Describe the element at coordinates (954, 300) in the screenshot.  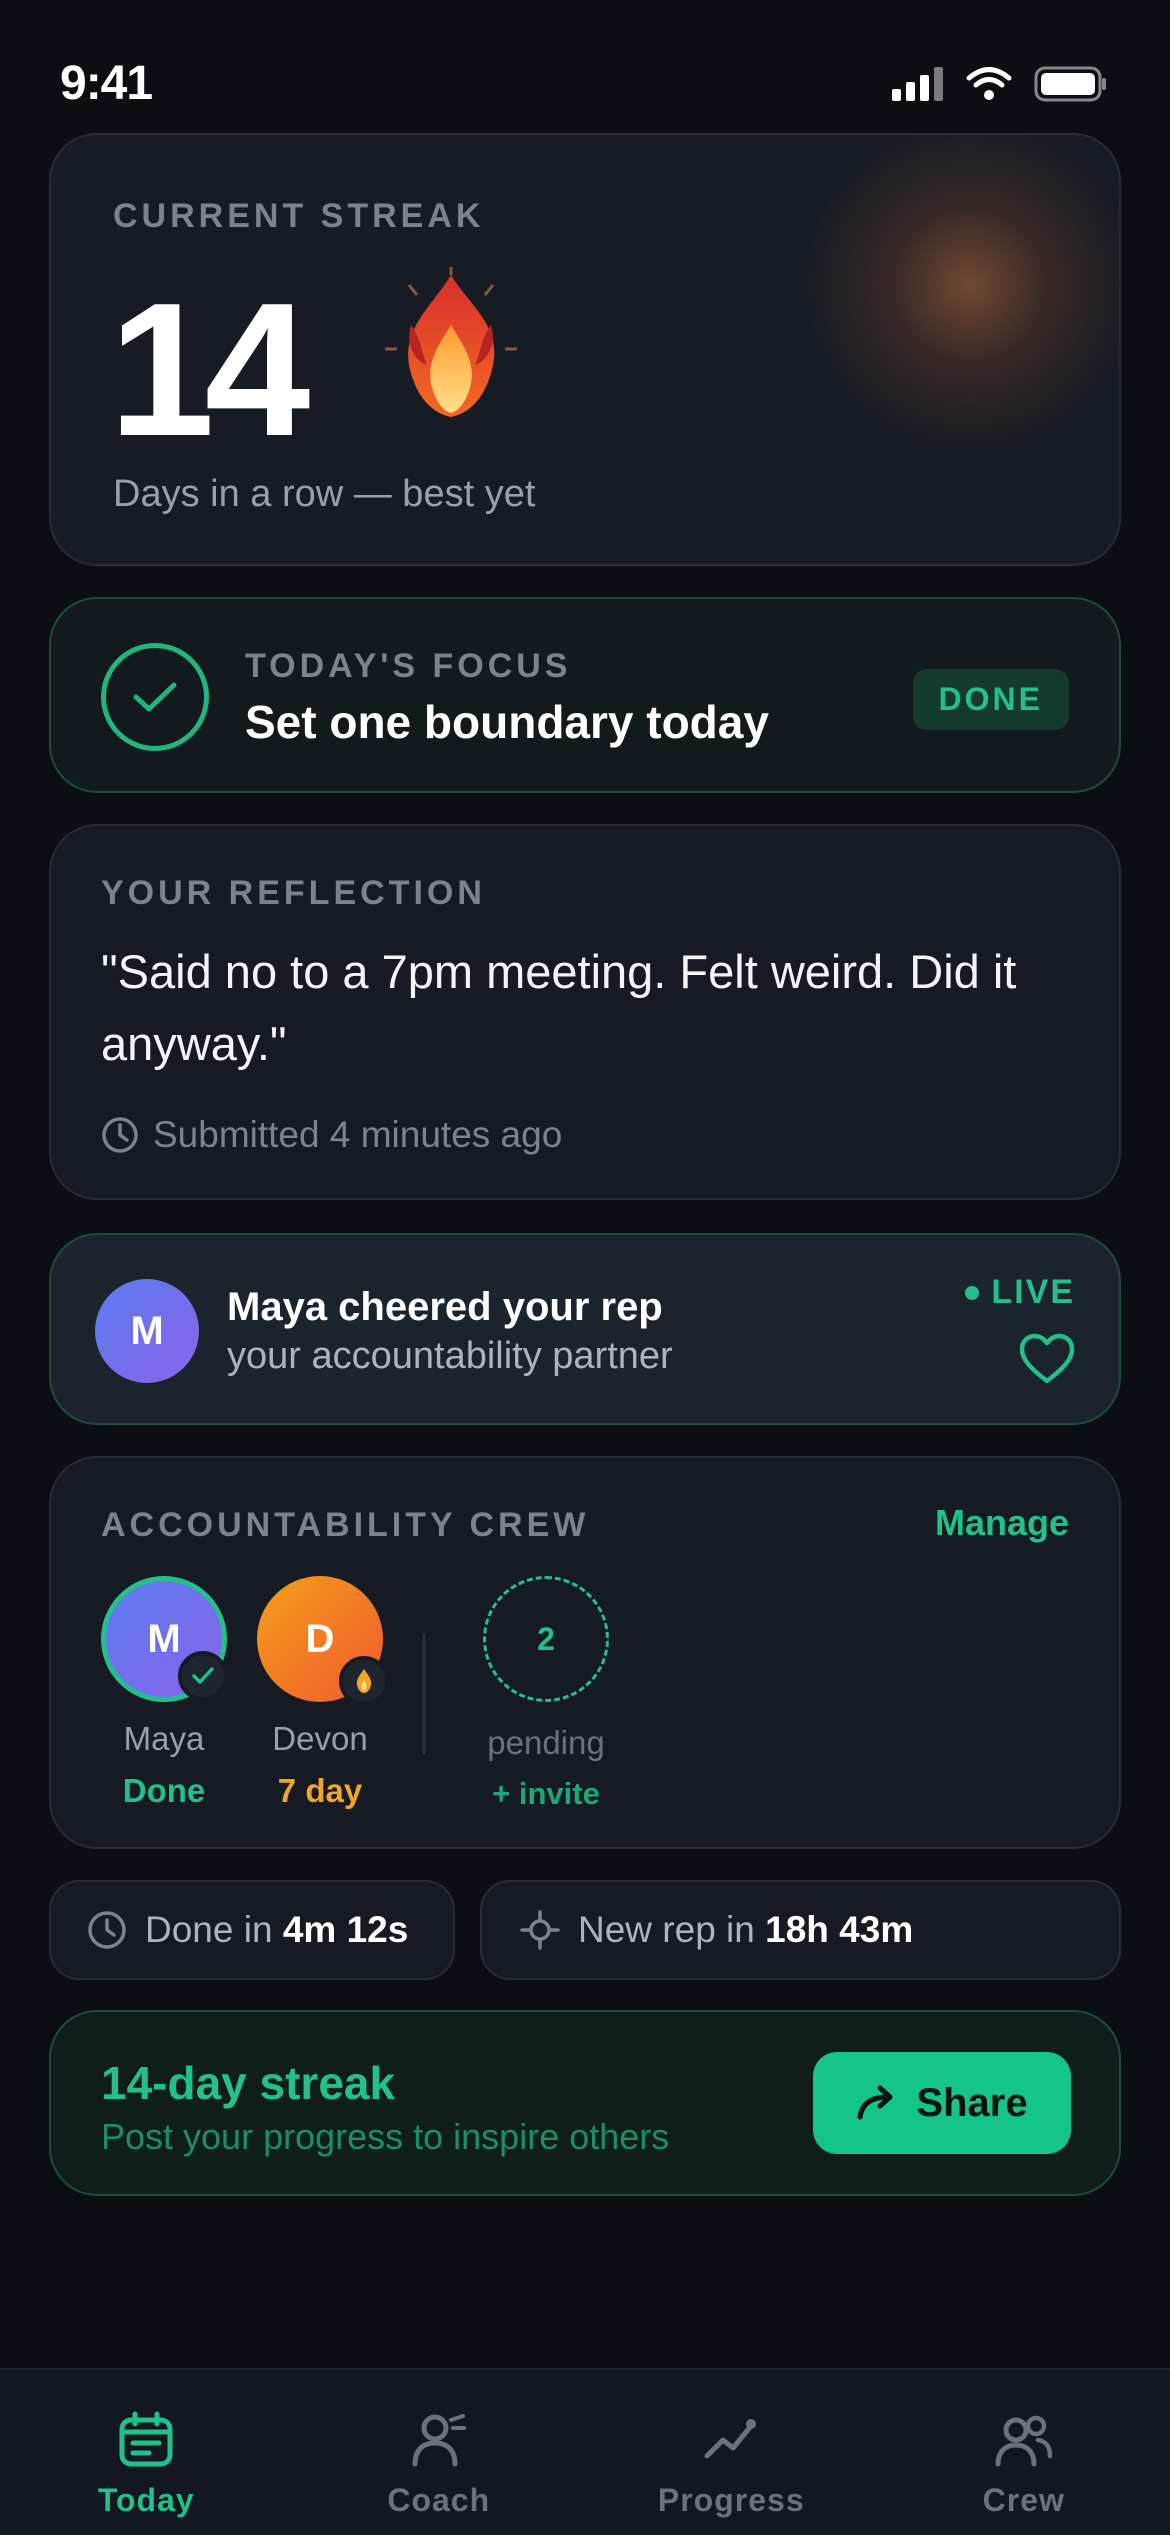
I see `streak-glow` at that location.